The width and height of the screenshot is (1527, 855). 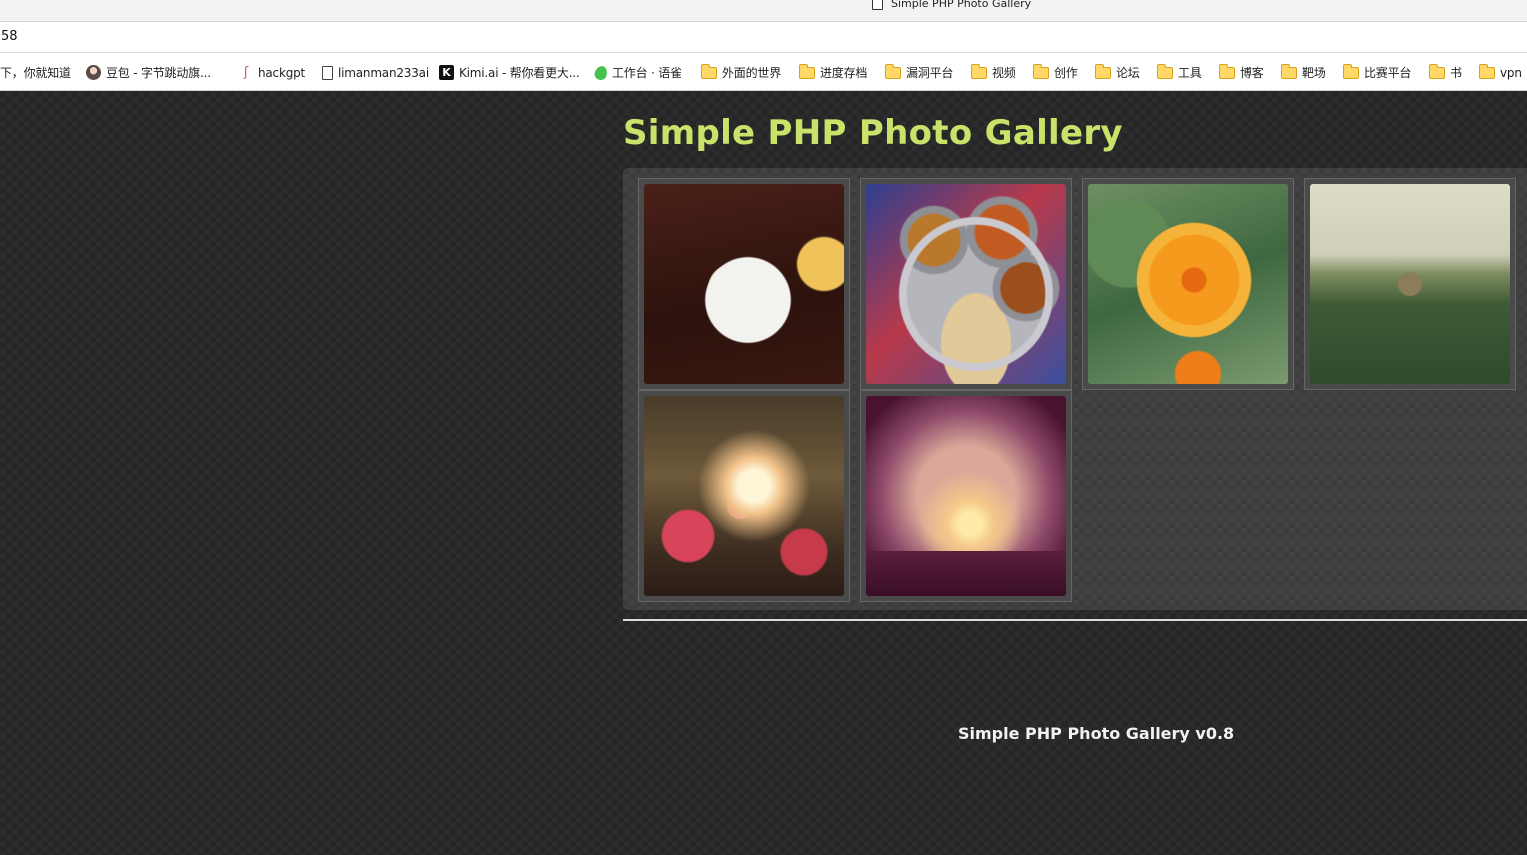 What do you see at coordinates (601, 72) in the screenshot?
I see `yuque-icon` at bounding box center [601, 72].